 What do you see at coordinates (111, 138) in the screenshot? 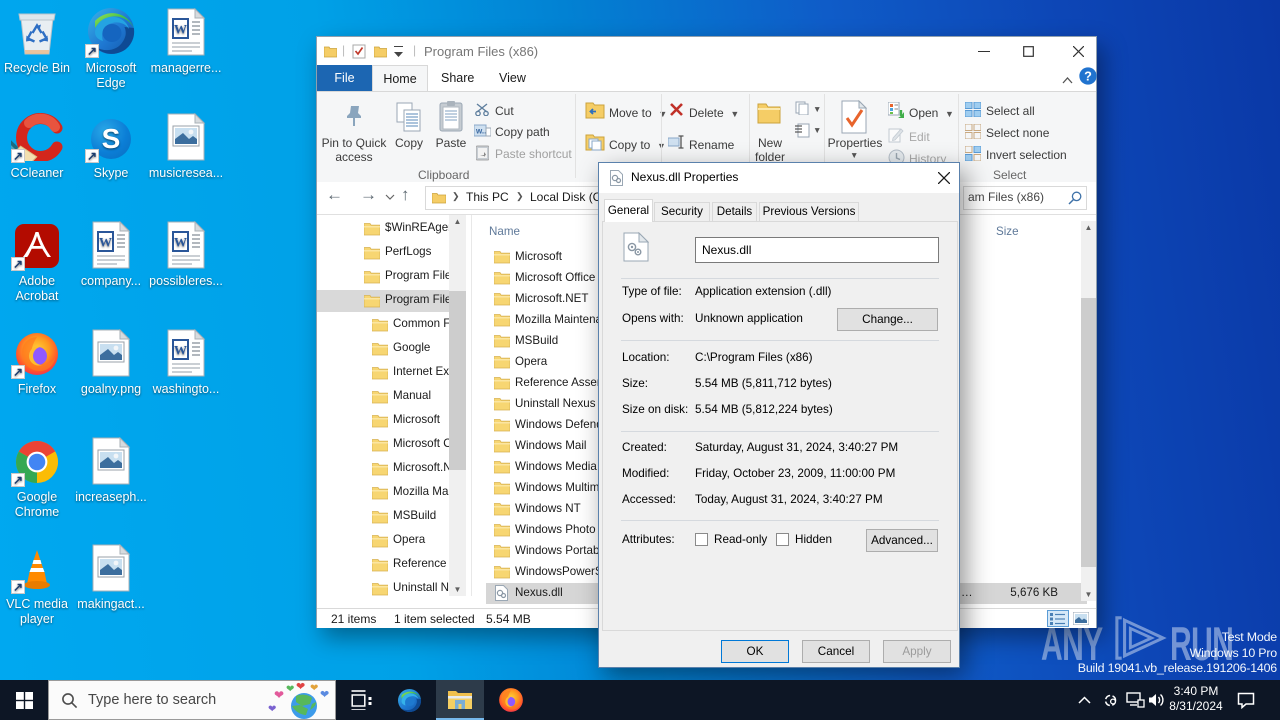
I see `svg-text: S` at bounding box center [111, 138].